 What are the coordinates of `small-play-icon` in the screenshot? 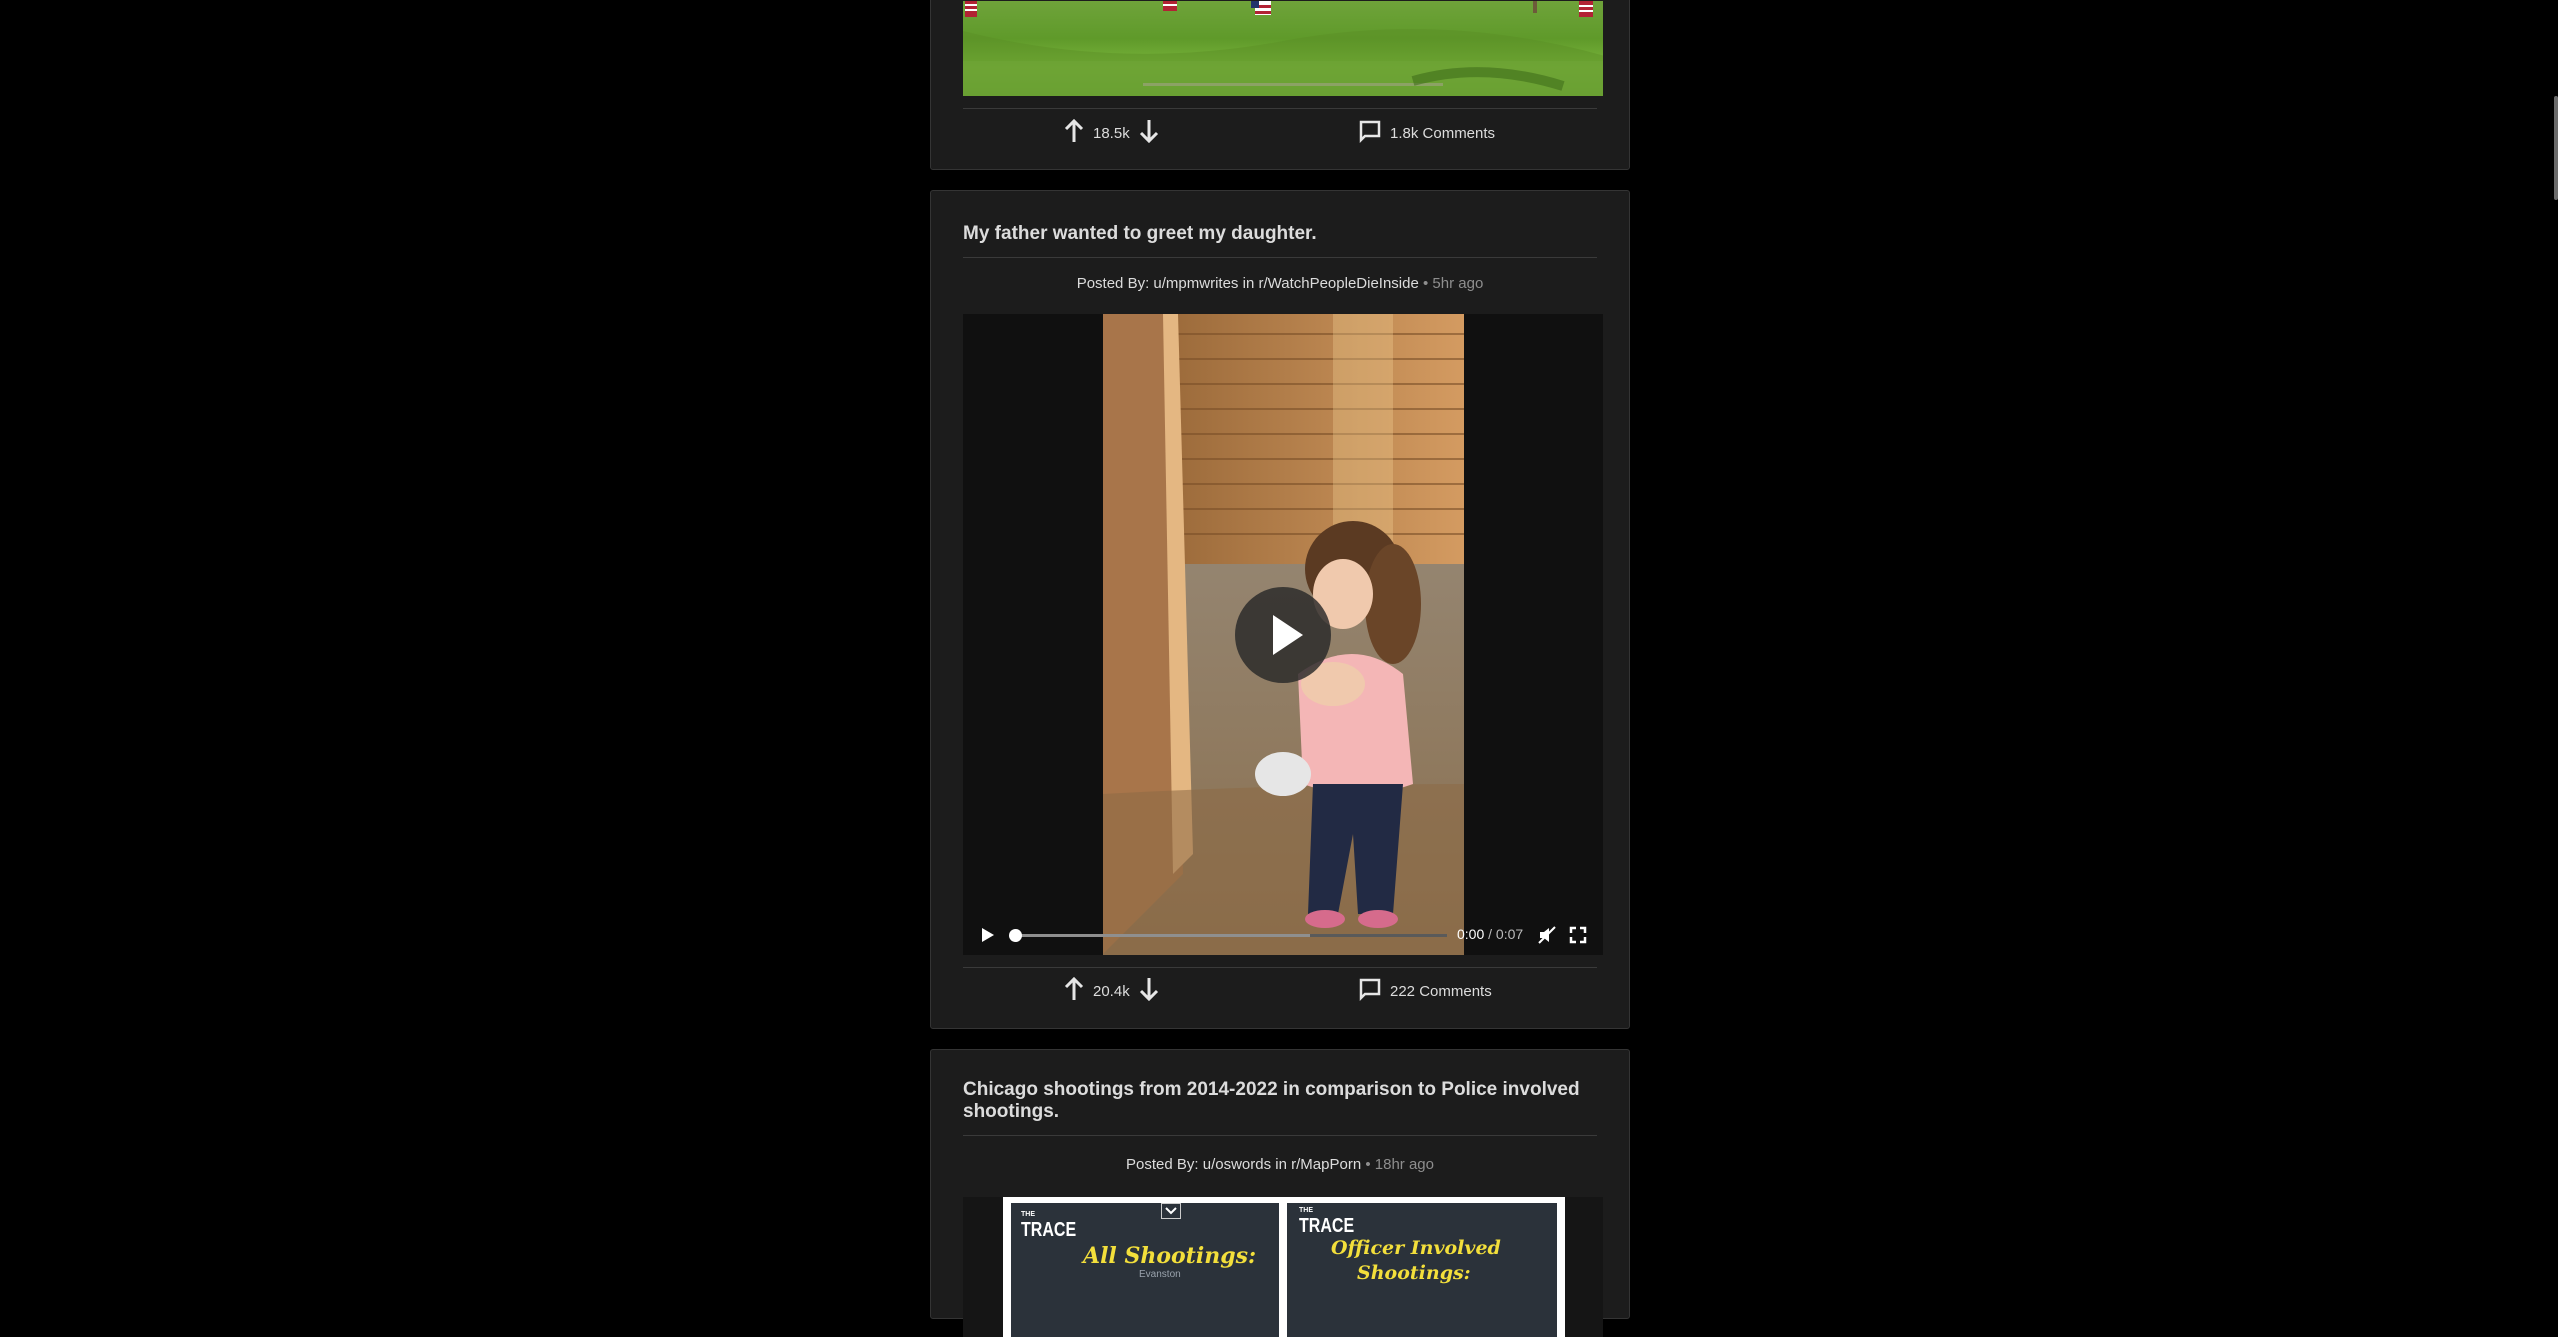 It's located at (988, 935).